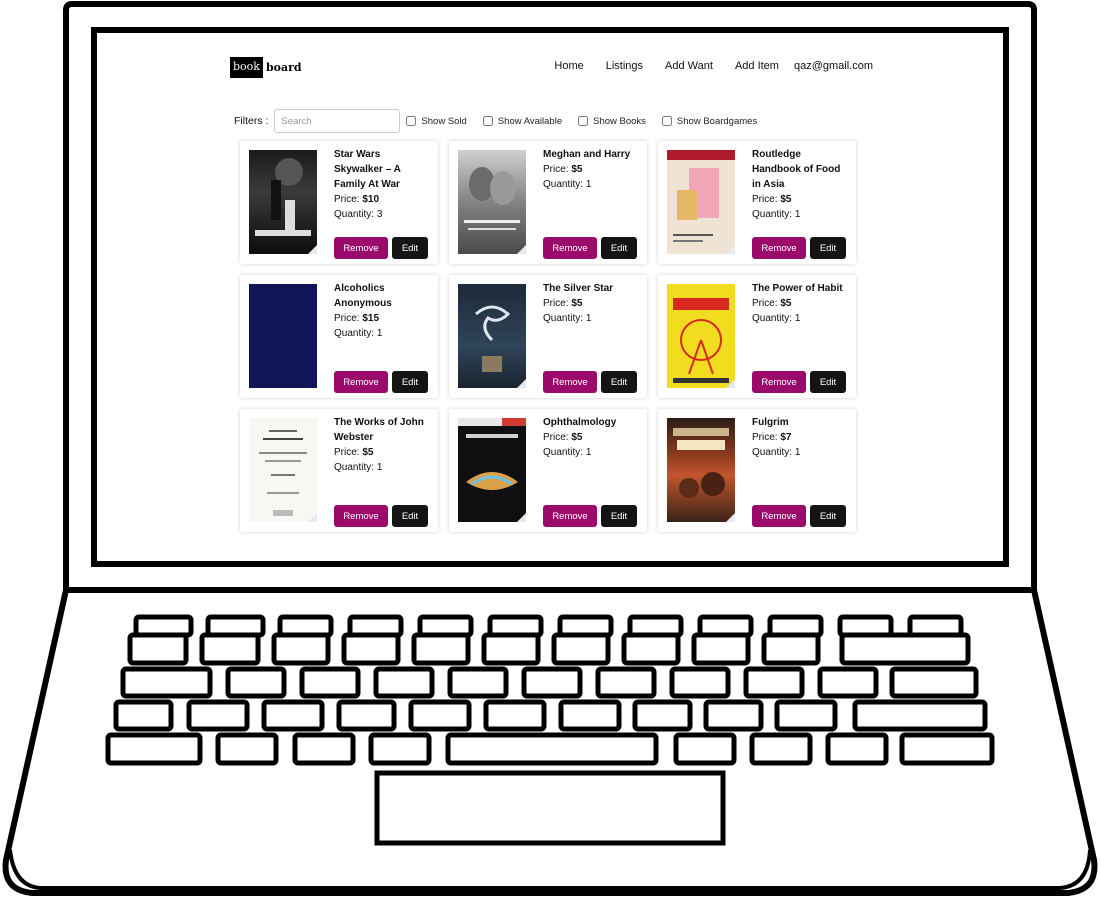 The height and width of the screenshot is (900, 1100). Describe the element at coordinates (379, 430) in the screenshot. I see `listing-title: The Works of John Webster` at that location.